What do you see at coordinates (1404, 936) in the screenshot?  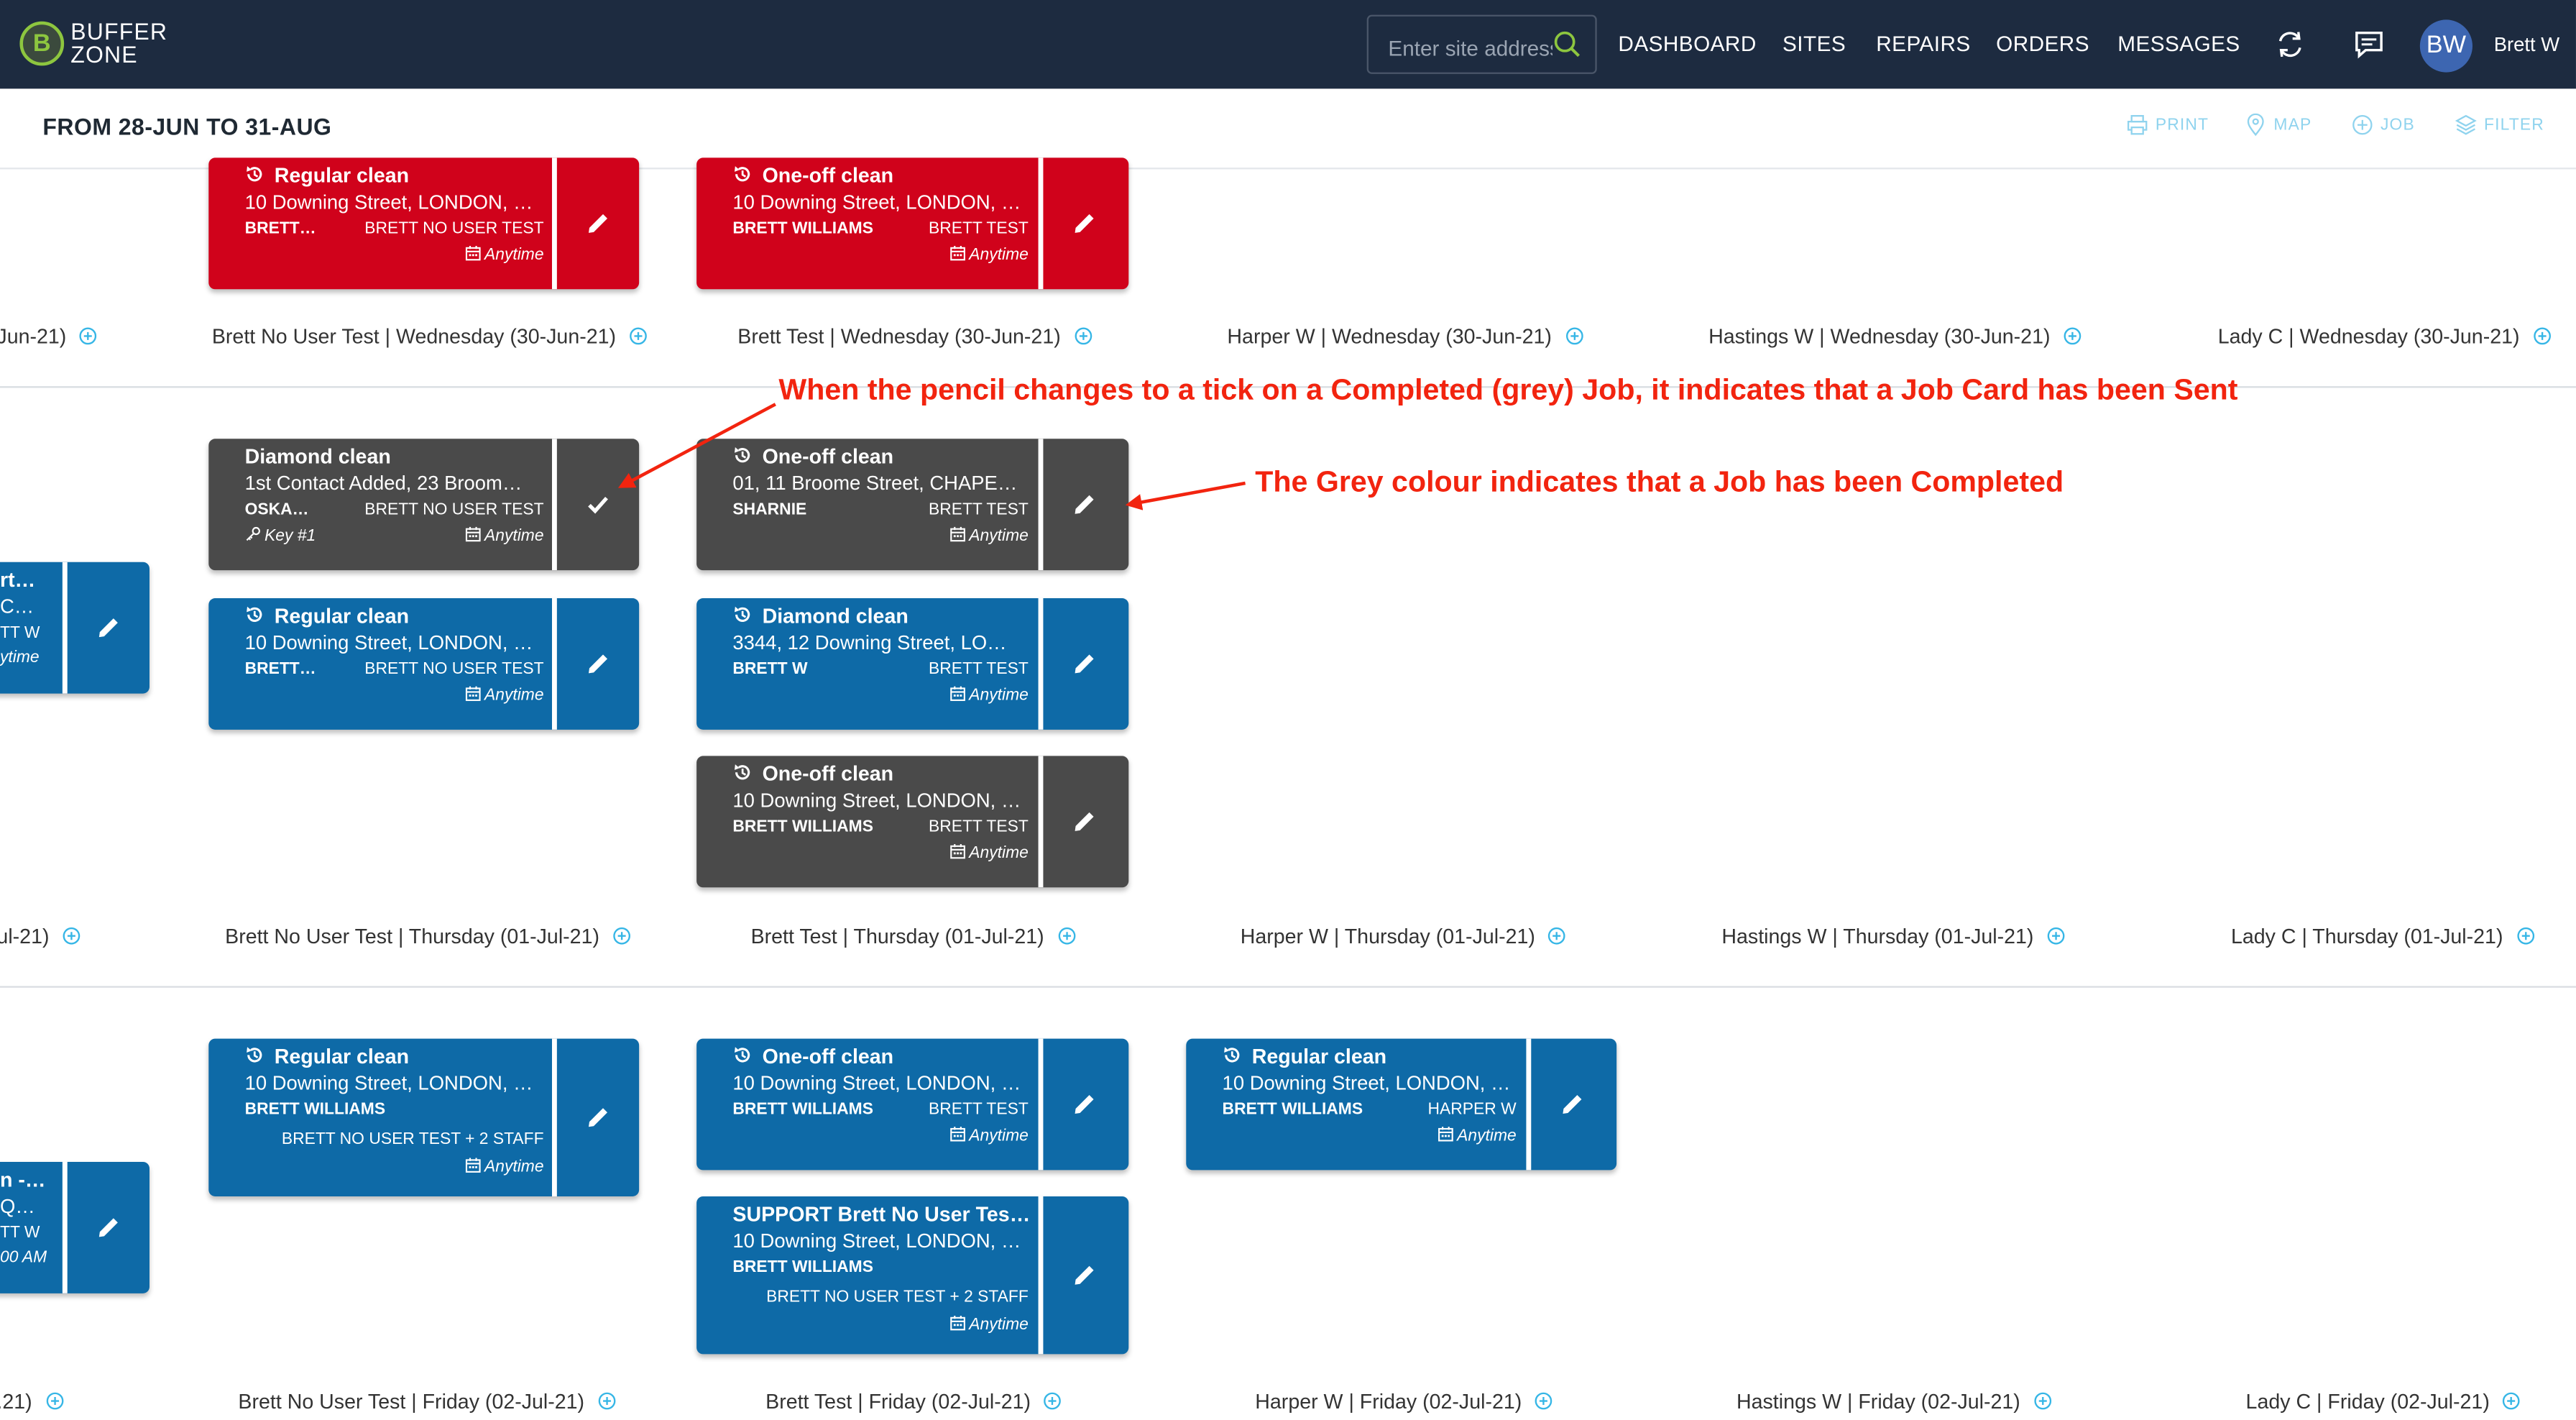 I see `day-column-label: Harper W | Thursday (01-Jul-21)` at bounding box center [1404, 936].